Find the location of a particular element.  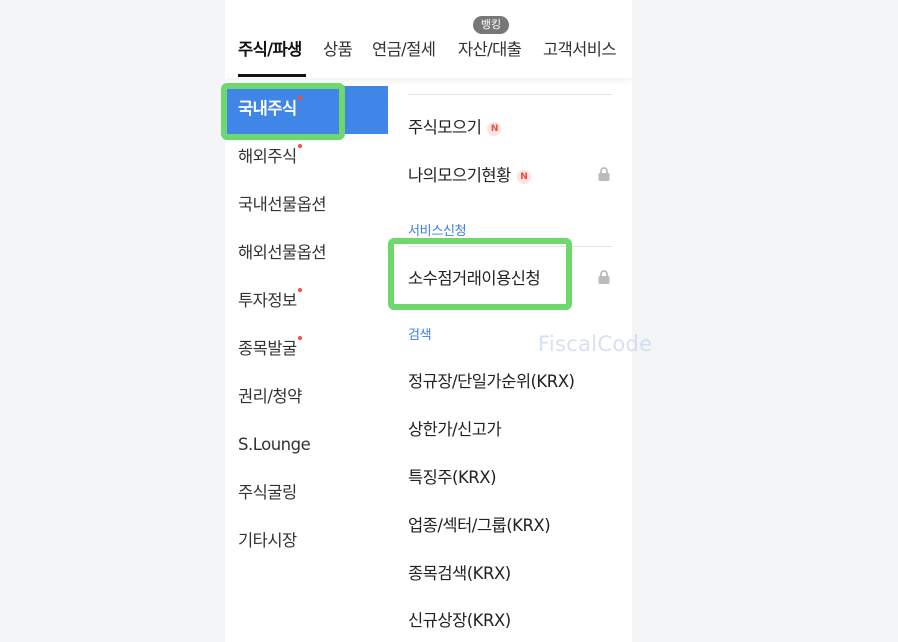

top-navigation: 주식/파생 상품 연금/절세 자산/대출 고객서비스 뱅킹 is located at coordinates (428, 39).